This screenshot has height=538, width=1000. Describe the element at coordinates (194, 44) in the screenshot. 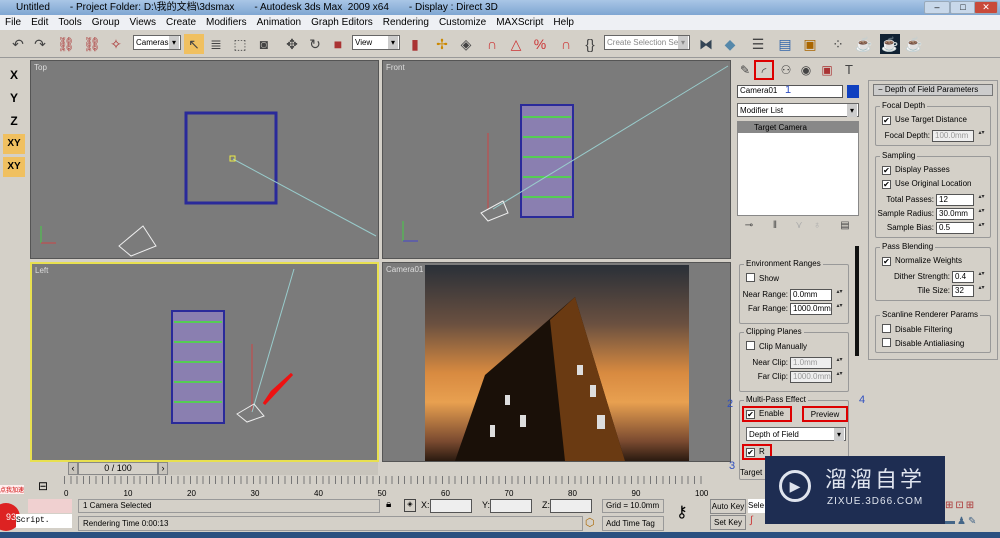

I see `select-object-icon: ↖` at that location.